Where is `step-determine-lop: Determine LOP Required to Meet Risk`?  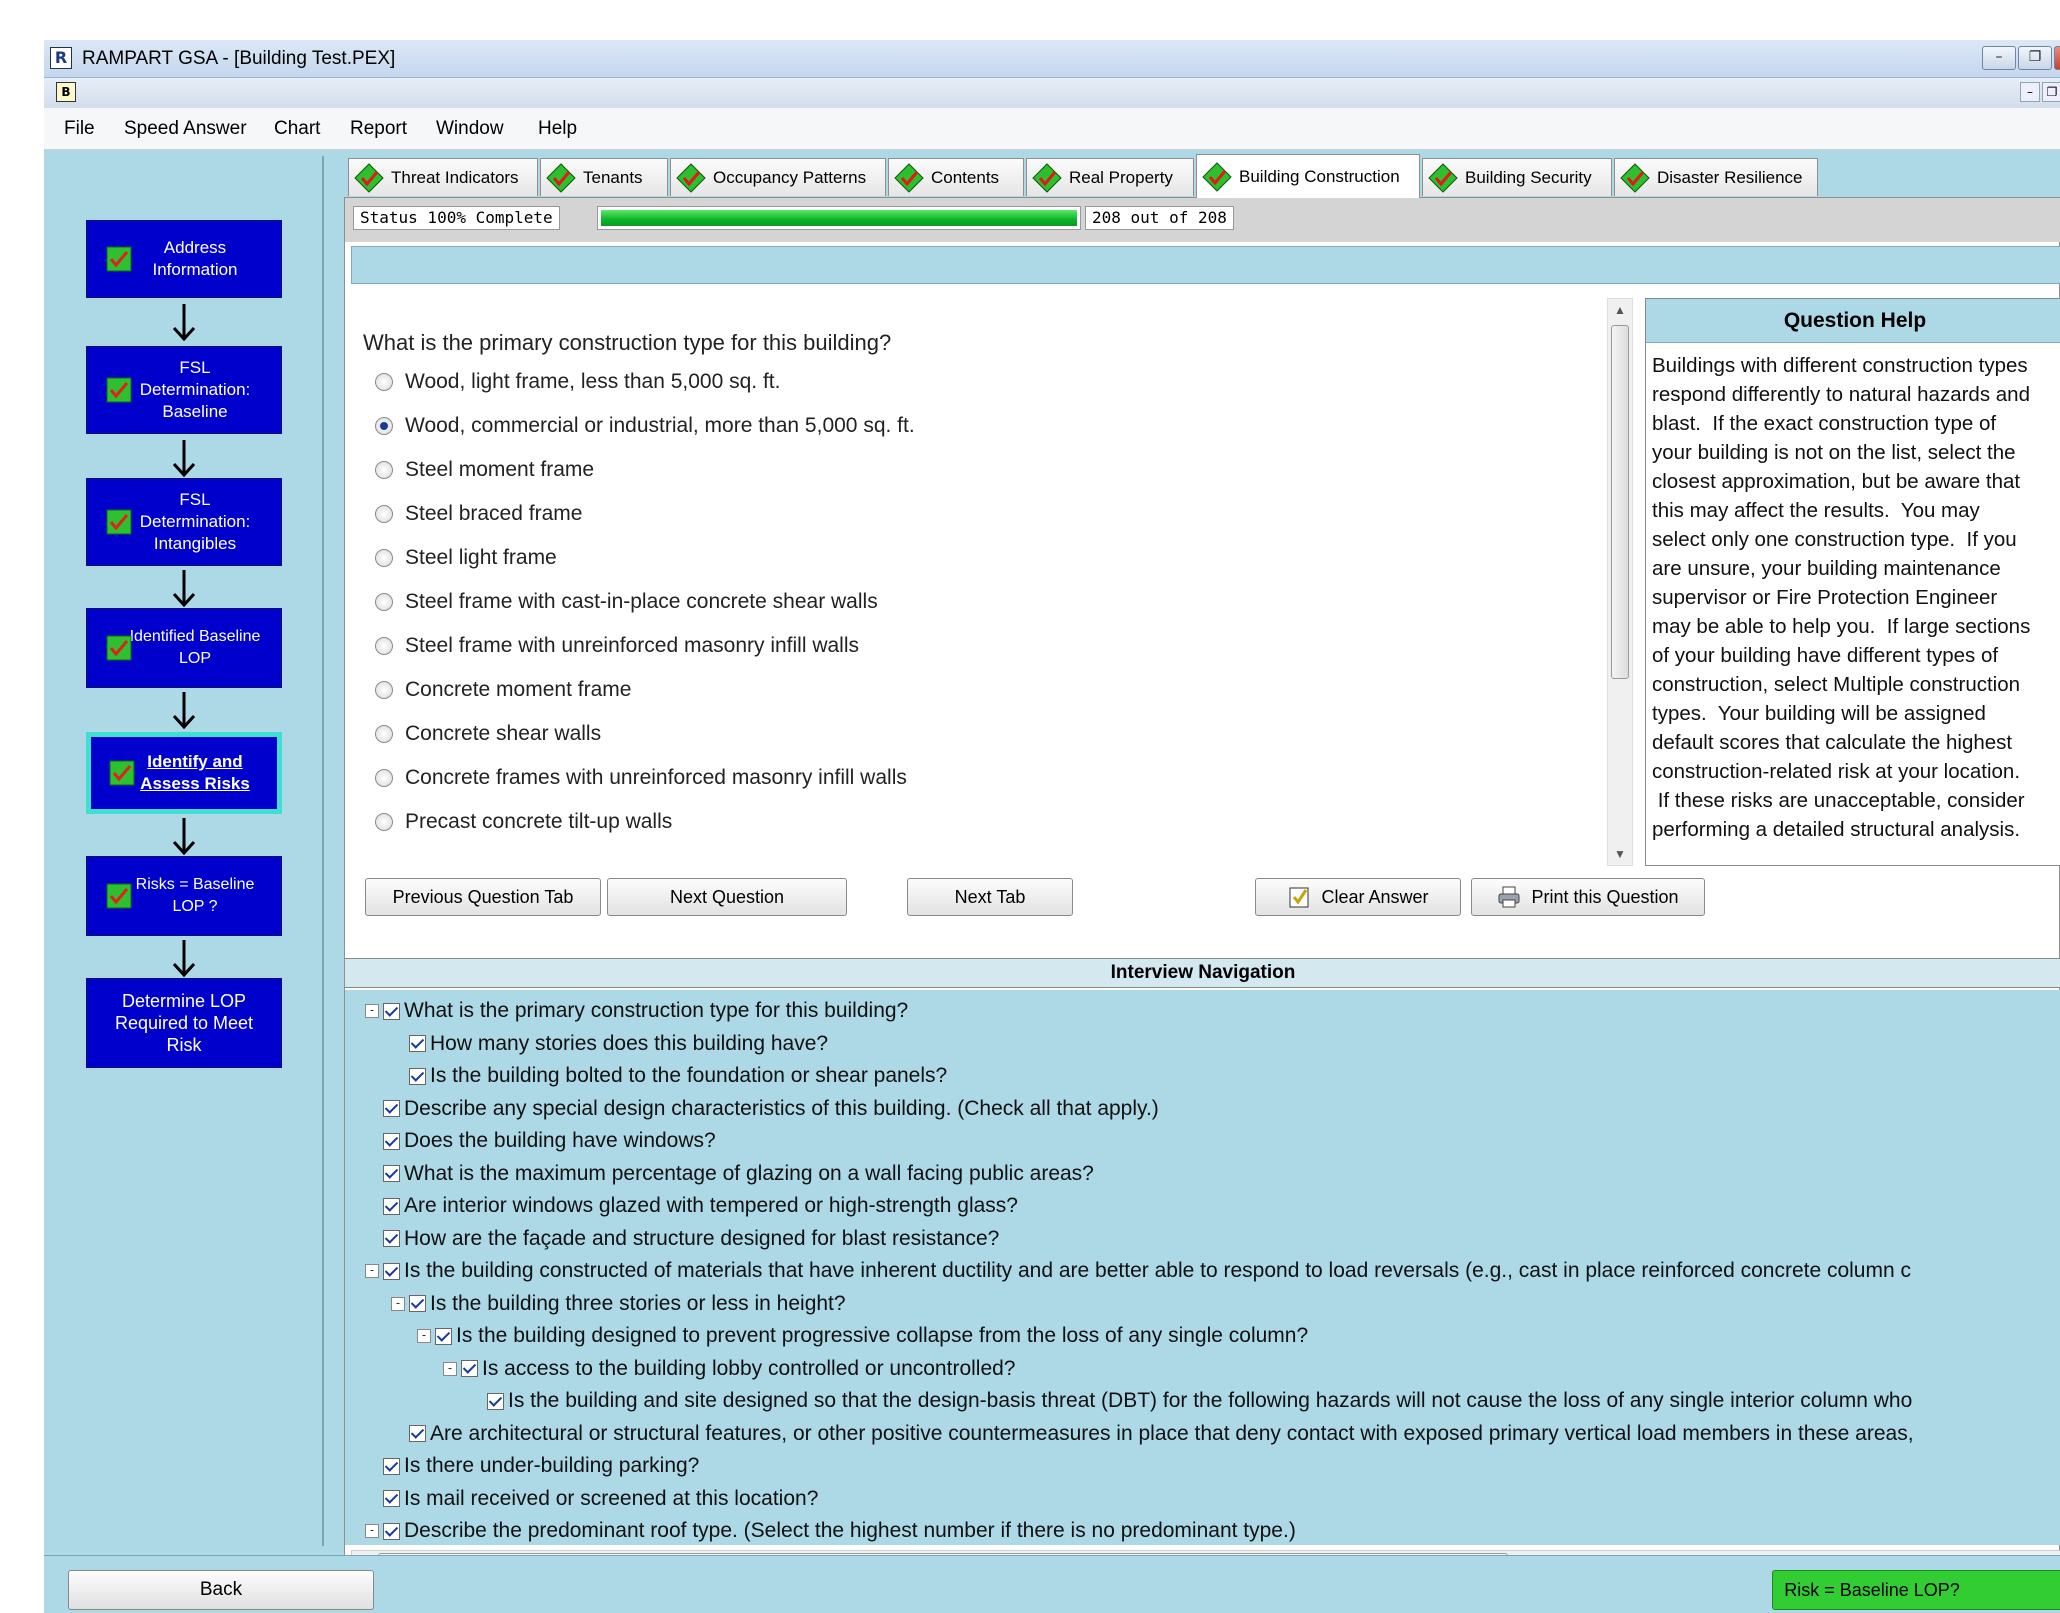 step-determine-lop: Determine LOP Required to Meet Risk is located at coordinates (184, 1023).